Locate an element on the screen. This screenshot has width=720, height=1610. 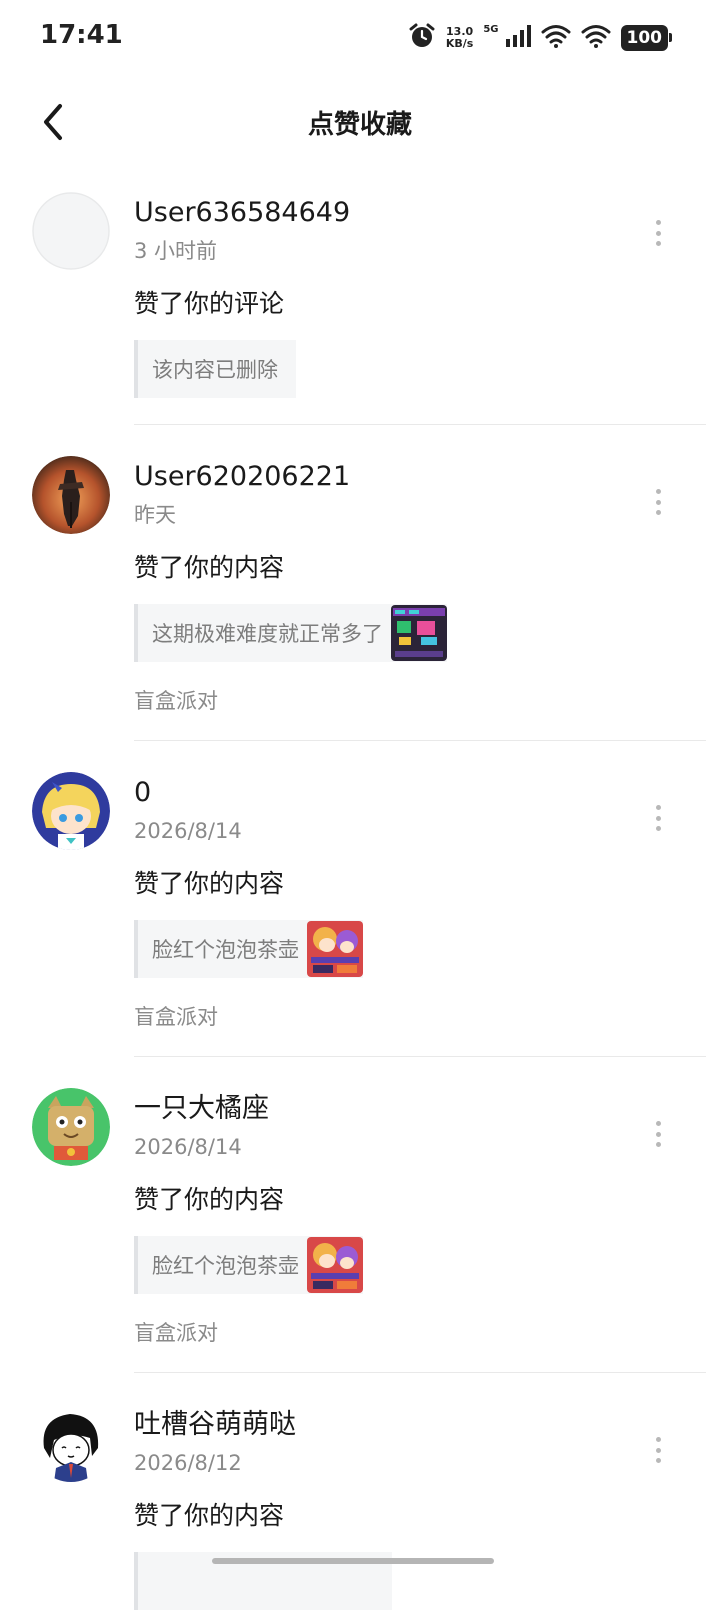
network-speed: 13.0 KB/s is located at coordinates (459, 38).